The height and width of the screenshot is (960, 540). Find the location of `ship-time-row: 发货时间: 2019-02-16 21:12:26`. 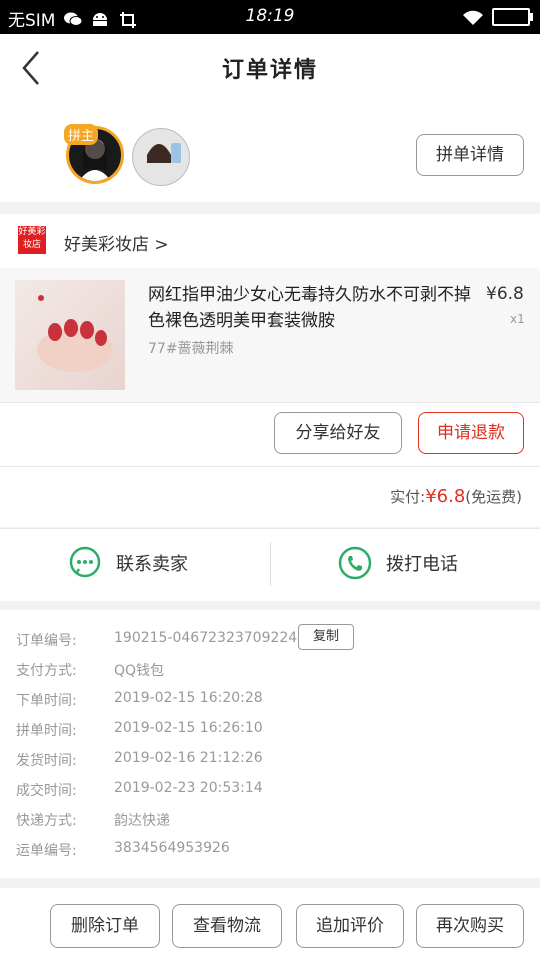

ship-time-row: 发货时间: 2019-02-16 21:12:26 is located at coordinates (139, 759).